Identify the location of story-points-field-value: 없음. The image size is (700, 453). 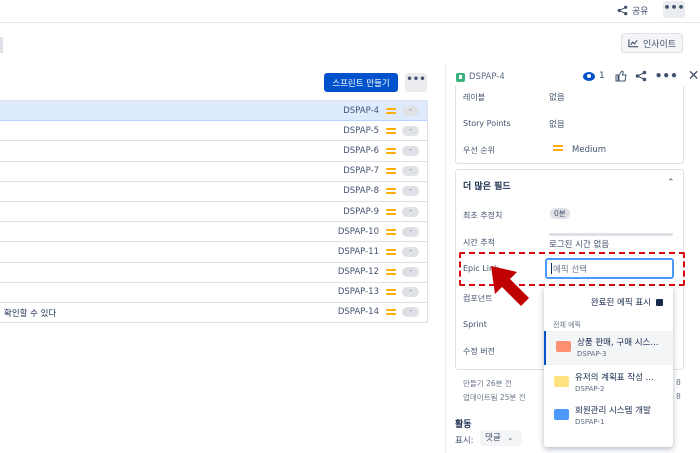
(557, 124).